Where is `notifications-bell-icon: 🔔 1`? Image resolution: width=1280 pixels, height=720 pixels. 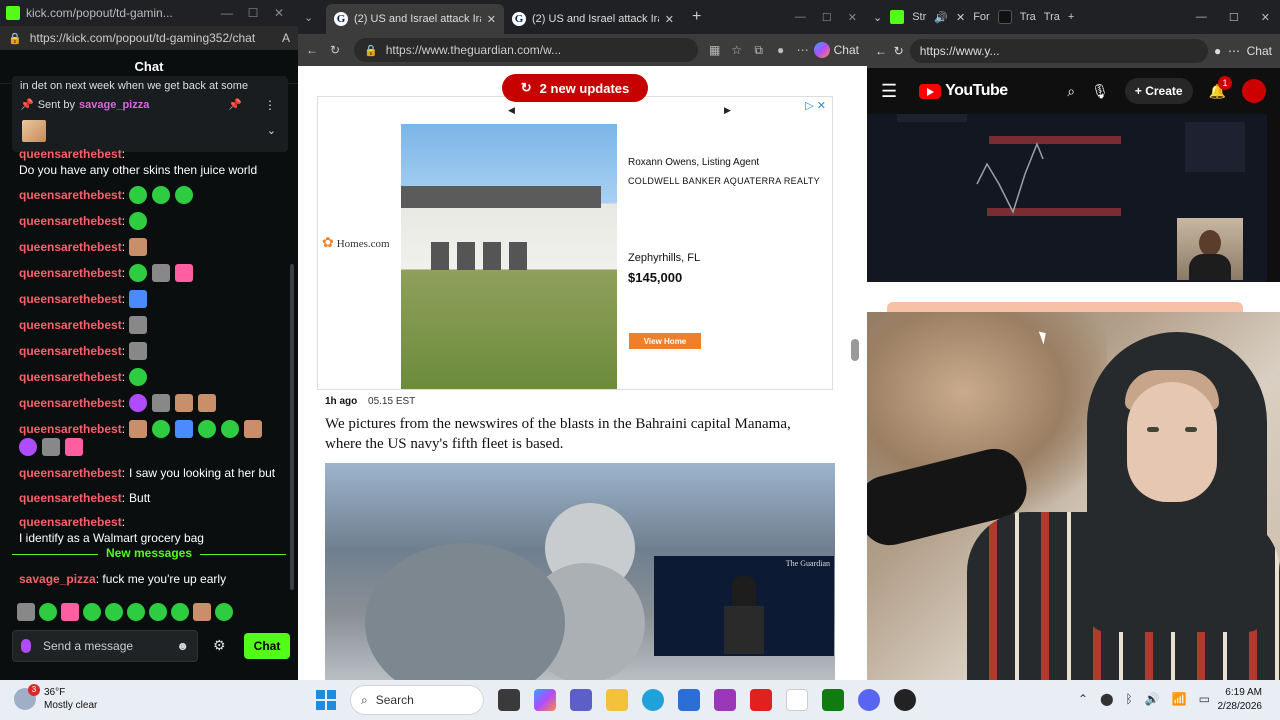
notifications-bell-icon: 🔔 1 is located at coordinates (1220, 87).